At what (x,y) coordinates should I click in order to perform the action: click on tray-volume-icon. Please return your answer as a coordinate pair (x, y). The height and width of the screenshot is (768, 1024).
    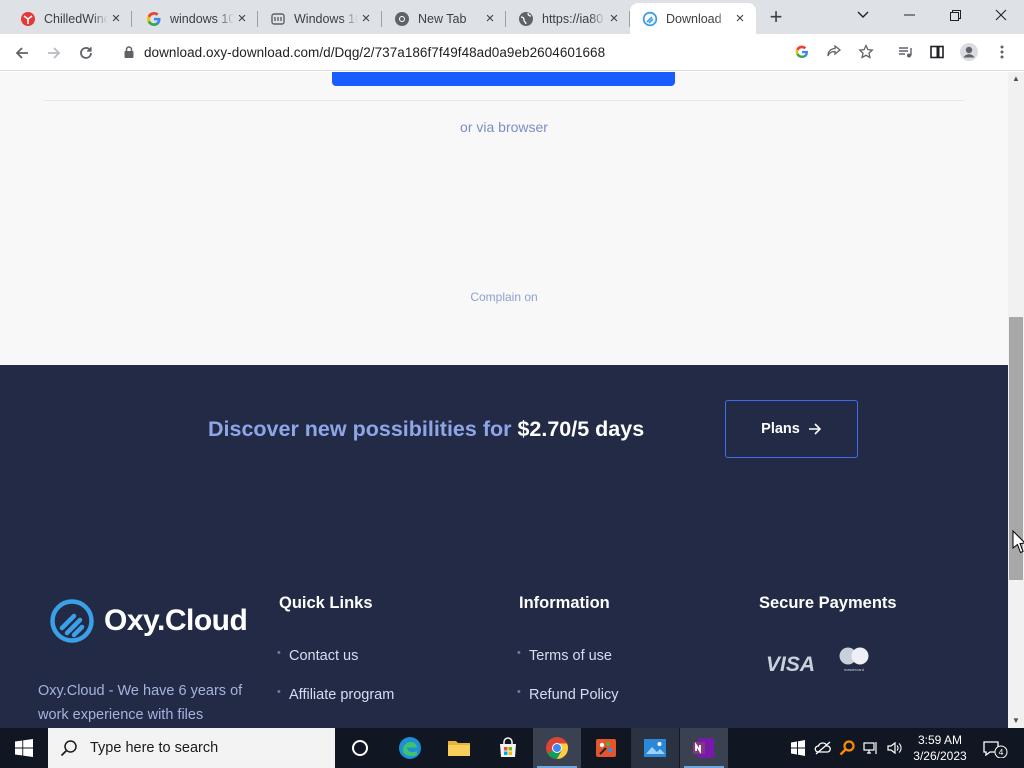
    Looking at the image, I should click on (895, 748).